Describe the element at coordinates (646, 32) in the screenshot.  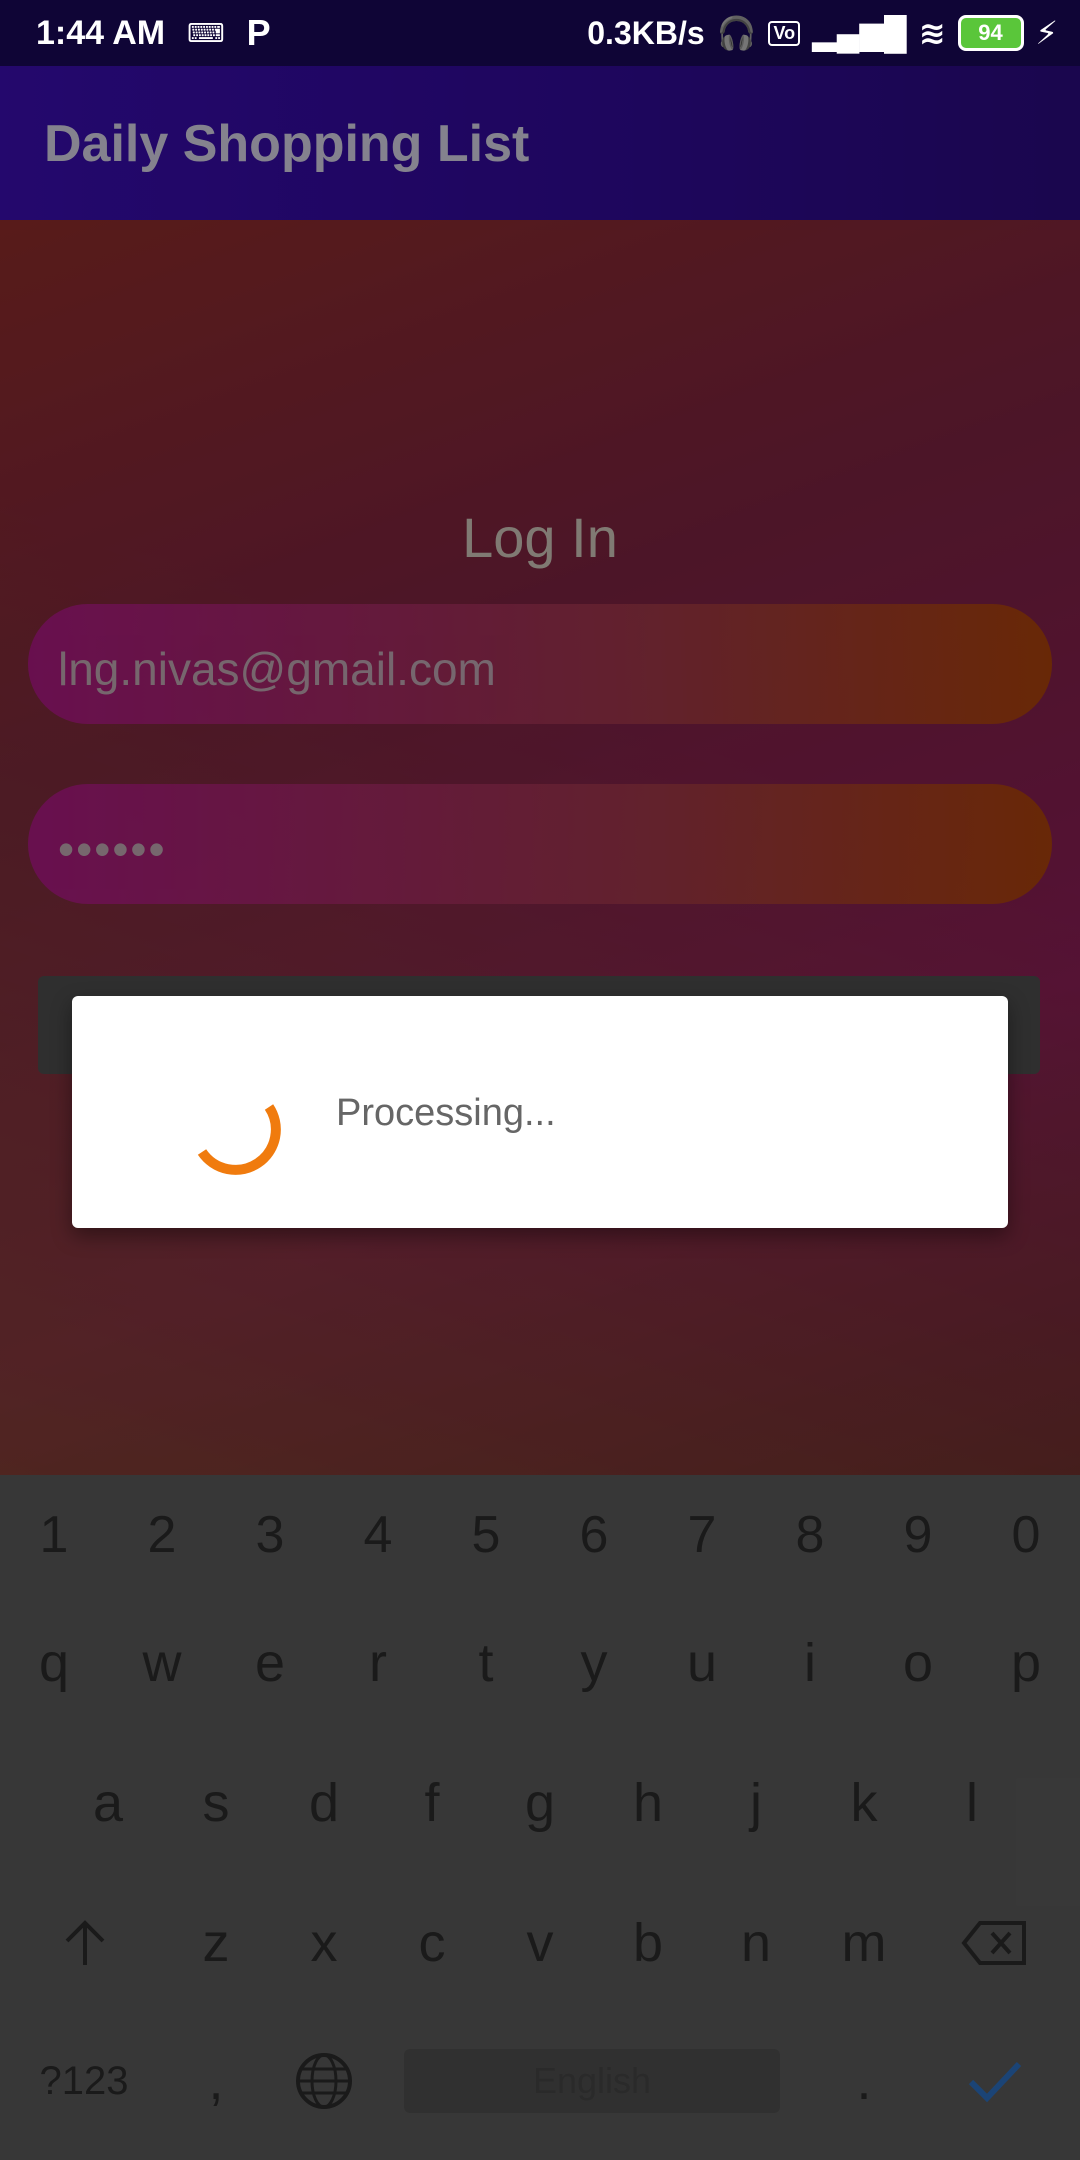
I see `net-speed: 0.3KB/s` at that location.